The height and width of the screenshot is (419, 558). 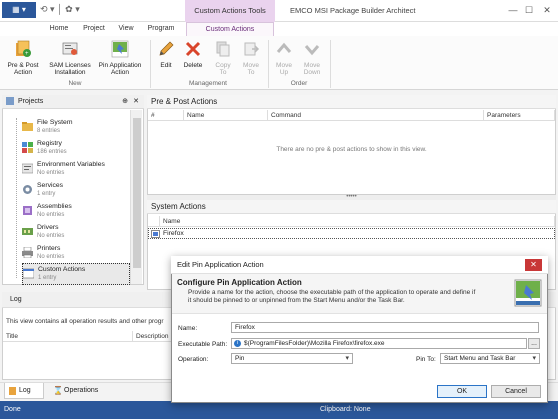 I want to click on name-field: Firefox, so click(x=385, y=327).